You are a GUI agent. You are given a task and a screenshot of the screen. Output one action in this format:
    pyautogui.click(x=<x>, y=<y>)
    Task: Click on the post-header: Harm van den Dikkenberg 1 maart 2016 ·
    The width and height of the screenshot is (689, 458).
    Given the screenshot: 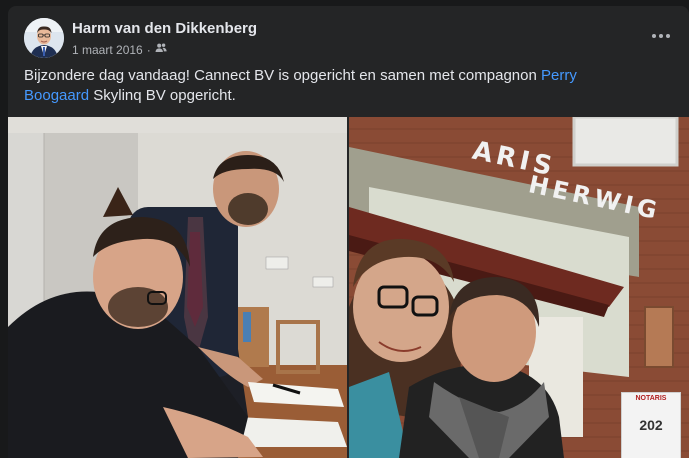 What is the action you would take?
    pyautogui.click(x=348, y=38)
    